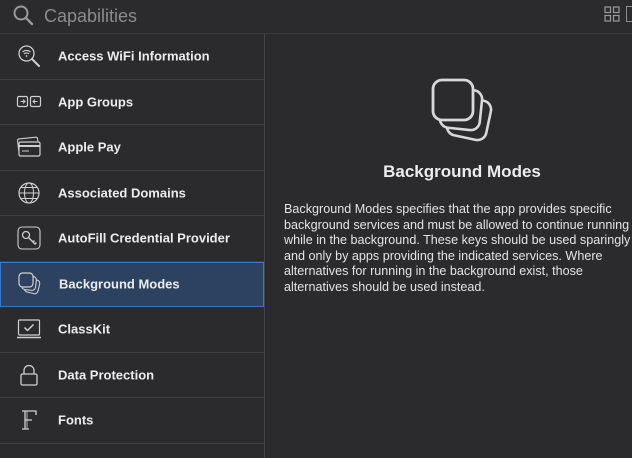  What do you see at coordinates (29, 238) in the screenshot?
I see `key-icon` at bounding box center [29, 238].